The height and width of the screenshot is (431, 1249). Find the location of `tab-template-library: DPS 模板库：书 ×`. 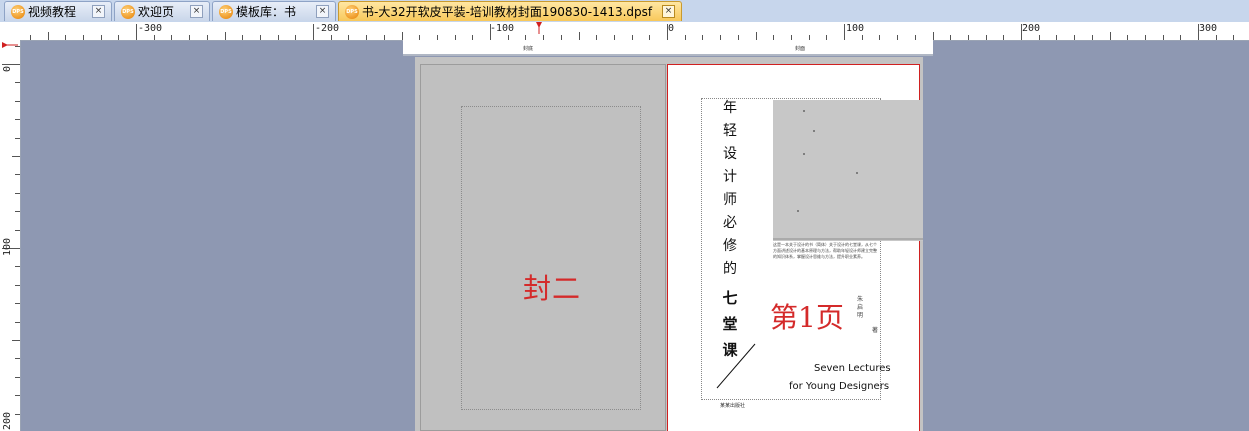

tab-template-library: DPS 模板库：书 × is located at coordinates (274, 11).